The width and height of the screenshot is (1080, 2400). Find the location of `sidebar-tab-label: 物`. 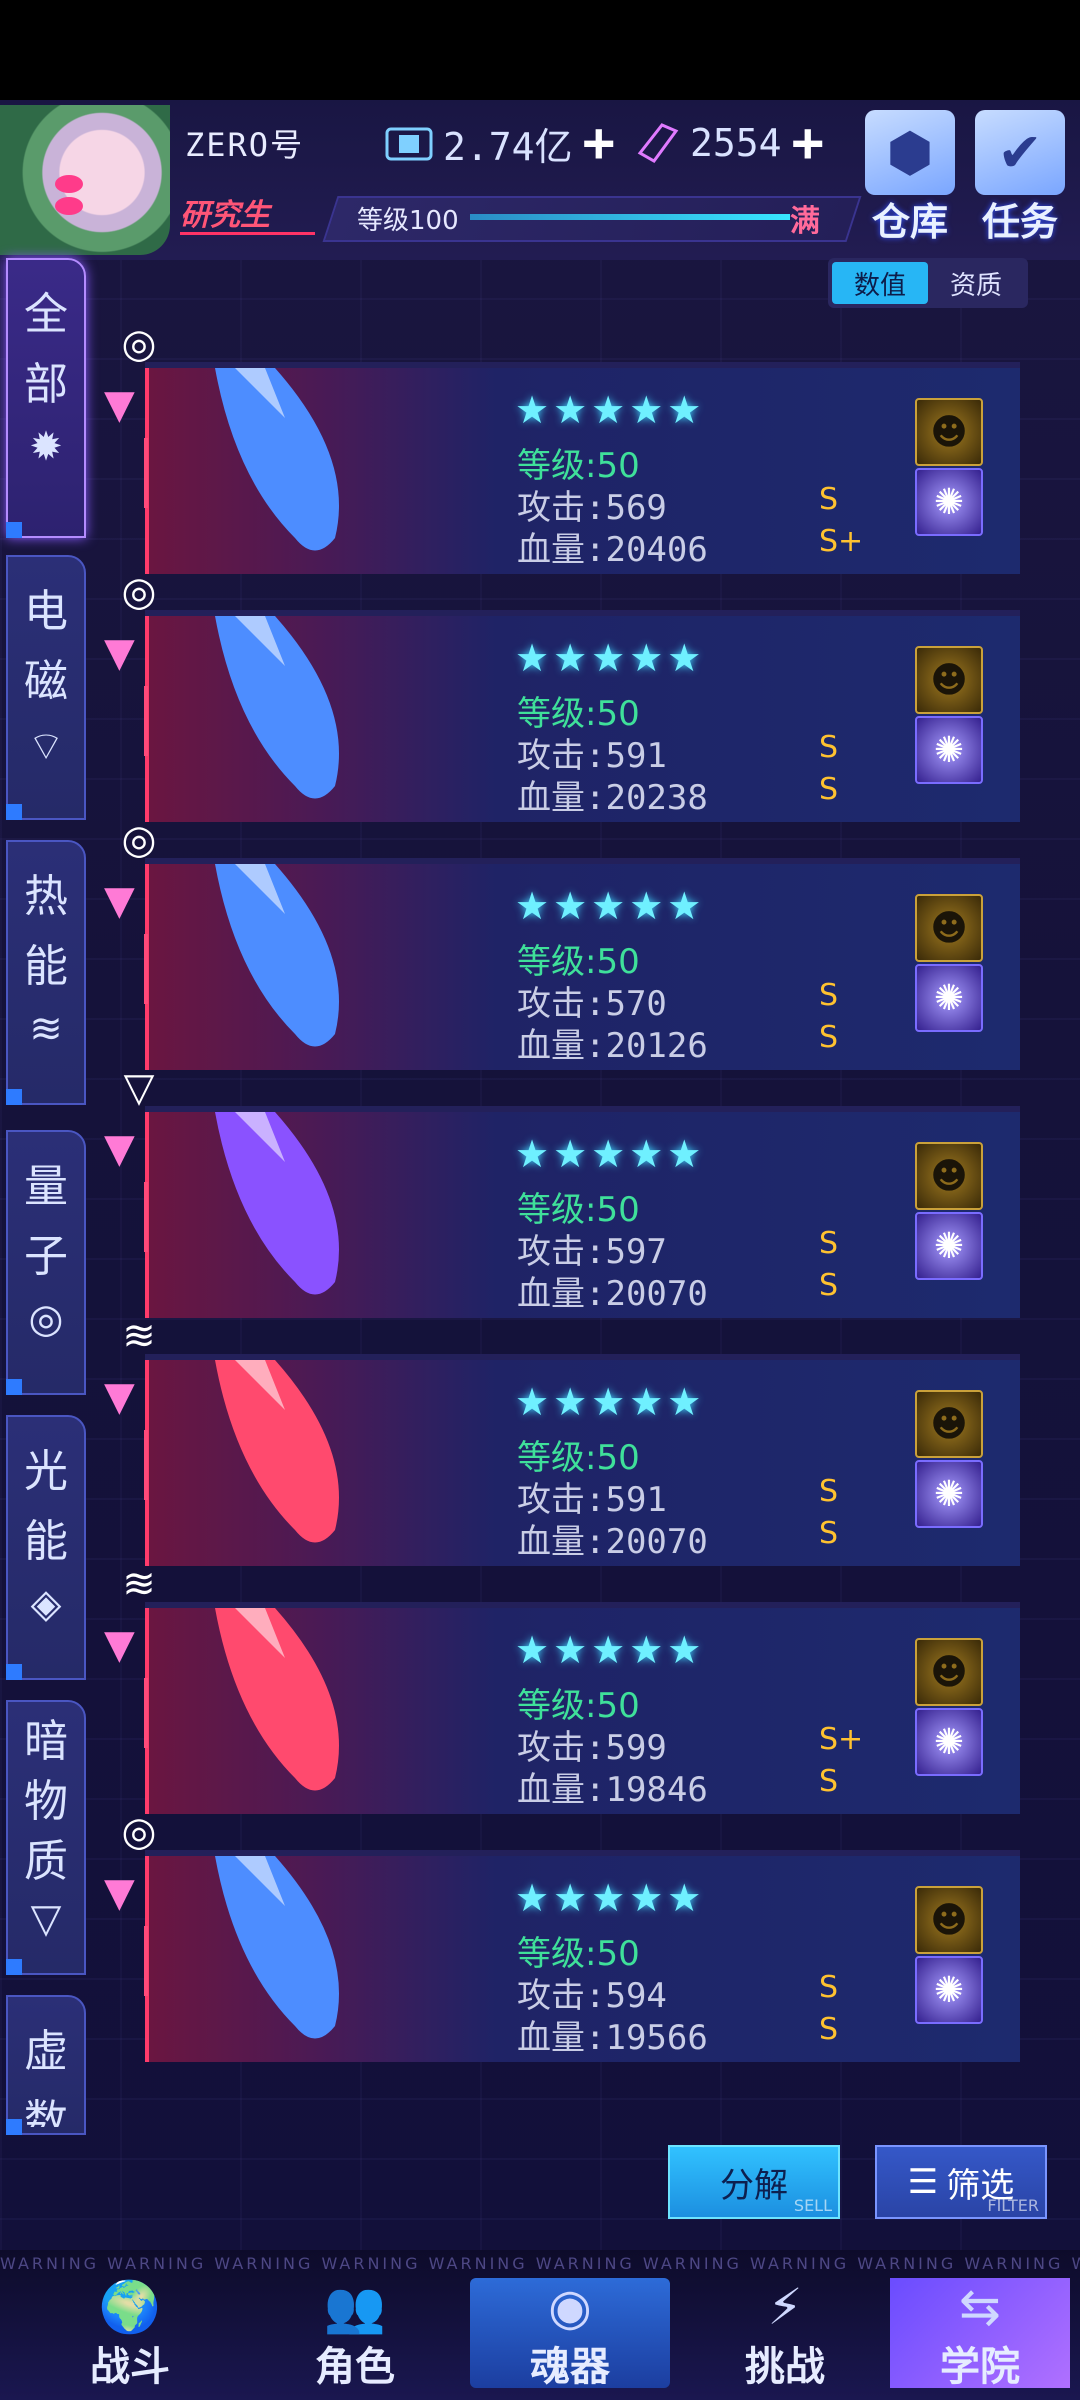

sidebar-tab-label: 物 is located at coordinates (46, 1801).